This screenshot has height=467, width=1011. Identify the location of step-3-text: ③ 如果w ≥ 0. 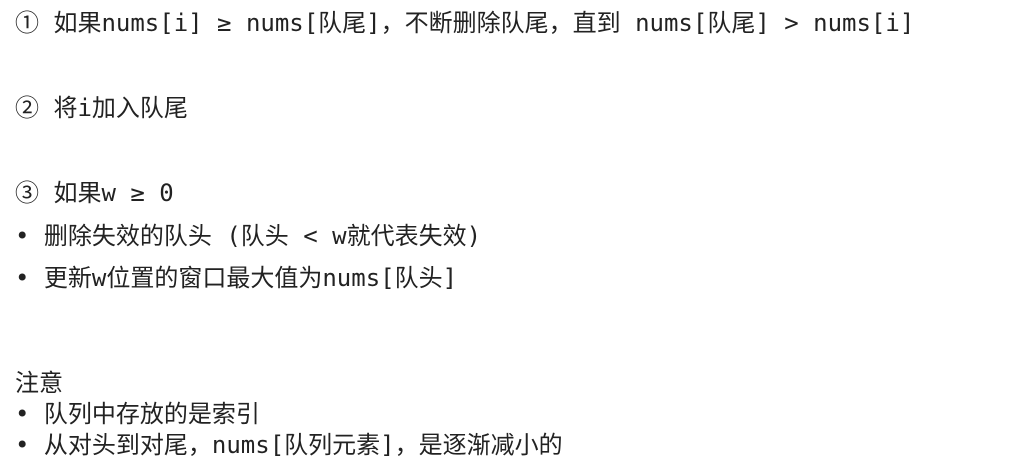
(94, 193).